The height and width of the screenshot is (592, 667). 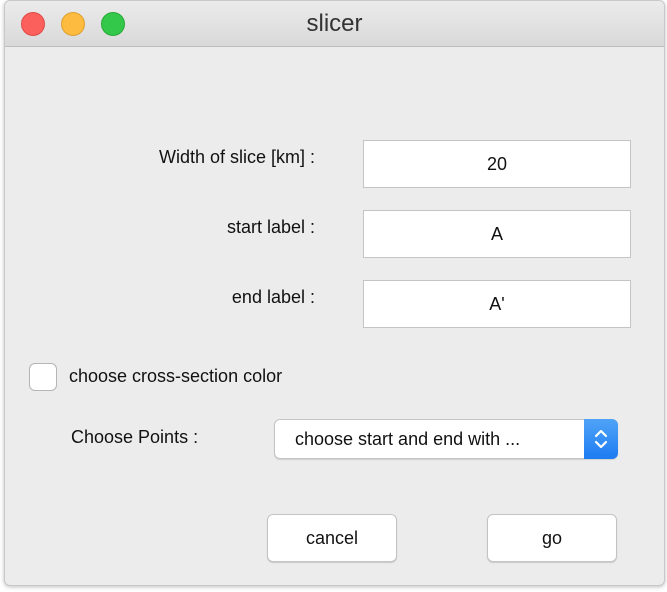 What do you see at coordinates (497, 234) in the screenshot?
I see `start-label-input: A` at bounding box center [497, 234].